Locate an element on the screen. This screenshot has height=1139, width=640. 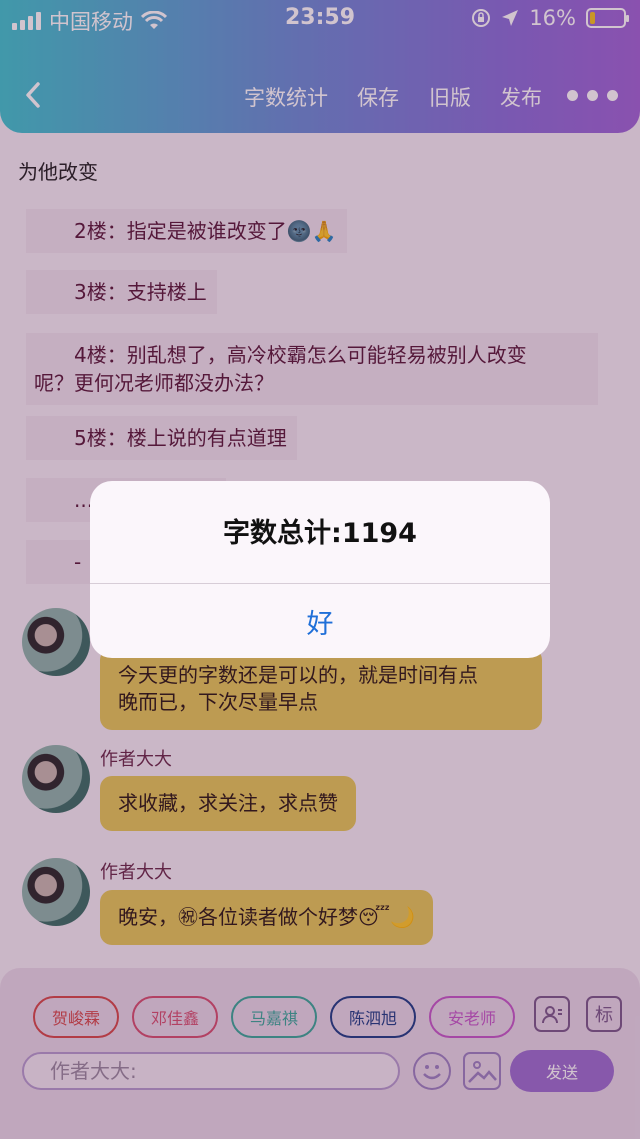
word-count-alert: 字数总计:1194 好 is located at coordinates (320, 569).